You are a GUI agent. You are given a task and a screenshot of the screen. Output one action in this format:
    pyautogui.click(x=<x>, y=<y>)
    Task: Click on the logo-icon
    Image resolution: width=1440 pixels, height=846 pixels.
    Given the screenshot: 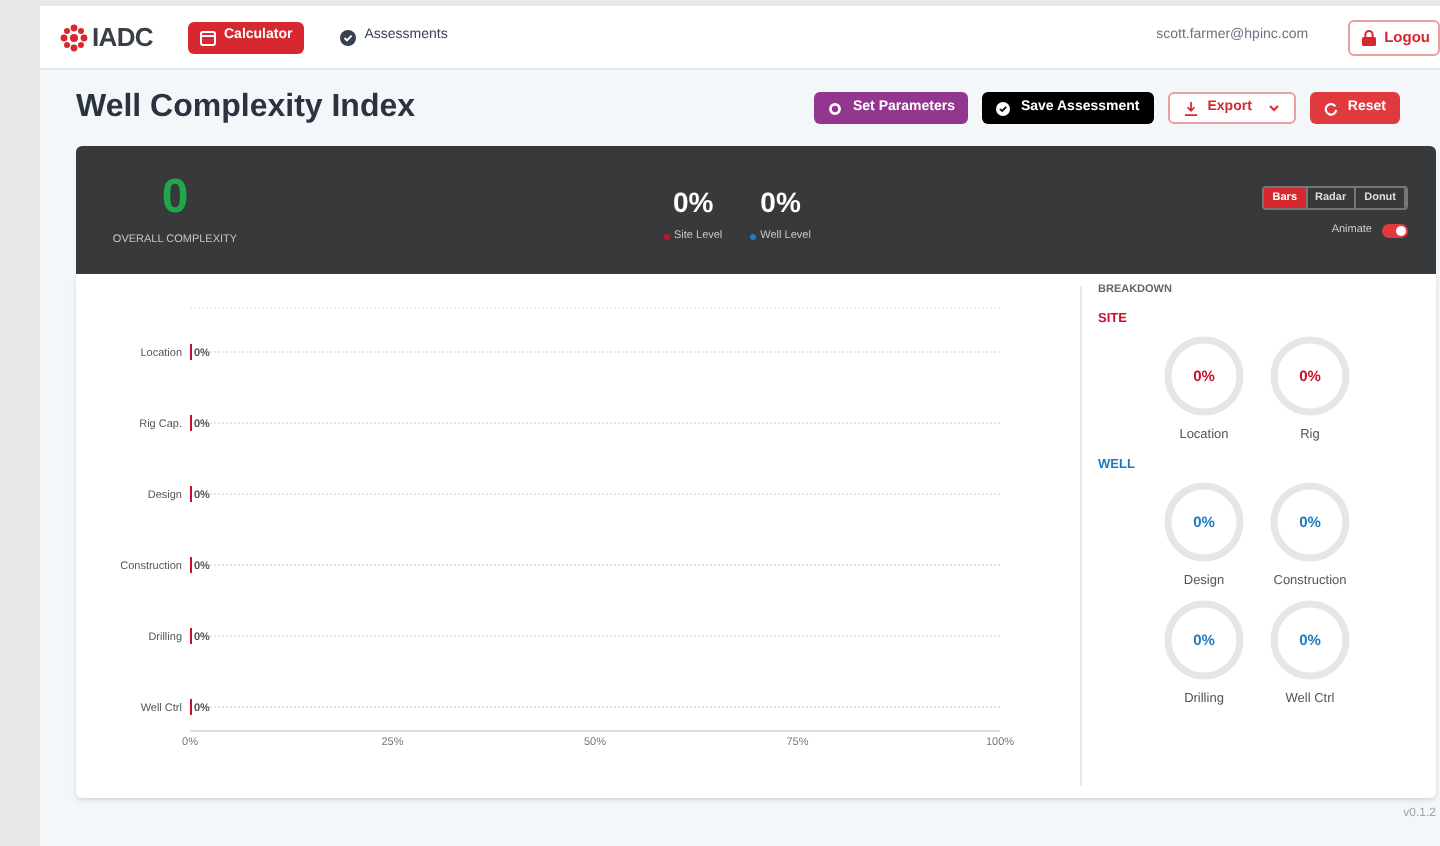 What is the action you would take?
    pyautogui.click(x=74, y=37)
    